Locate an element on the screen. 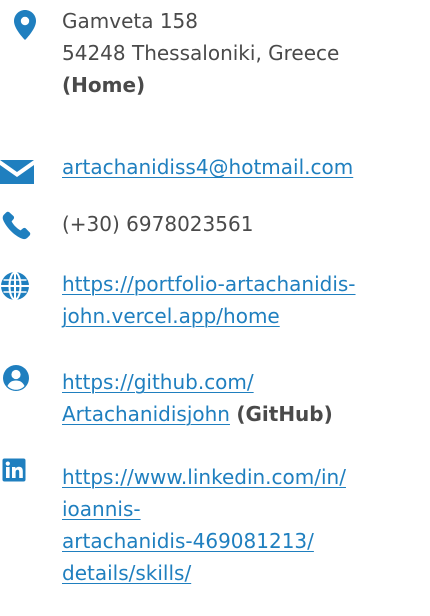  phone-icon is located at coordinates (17, 225).